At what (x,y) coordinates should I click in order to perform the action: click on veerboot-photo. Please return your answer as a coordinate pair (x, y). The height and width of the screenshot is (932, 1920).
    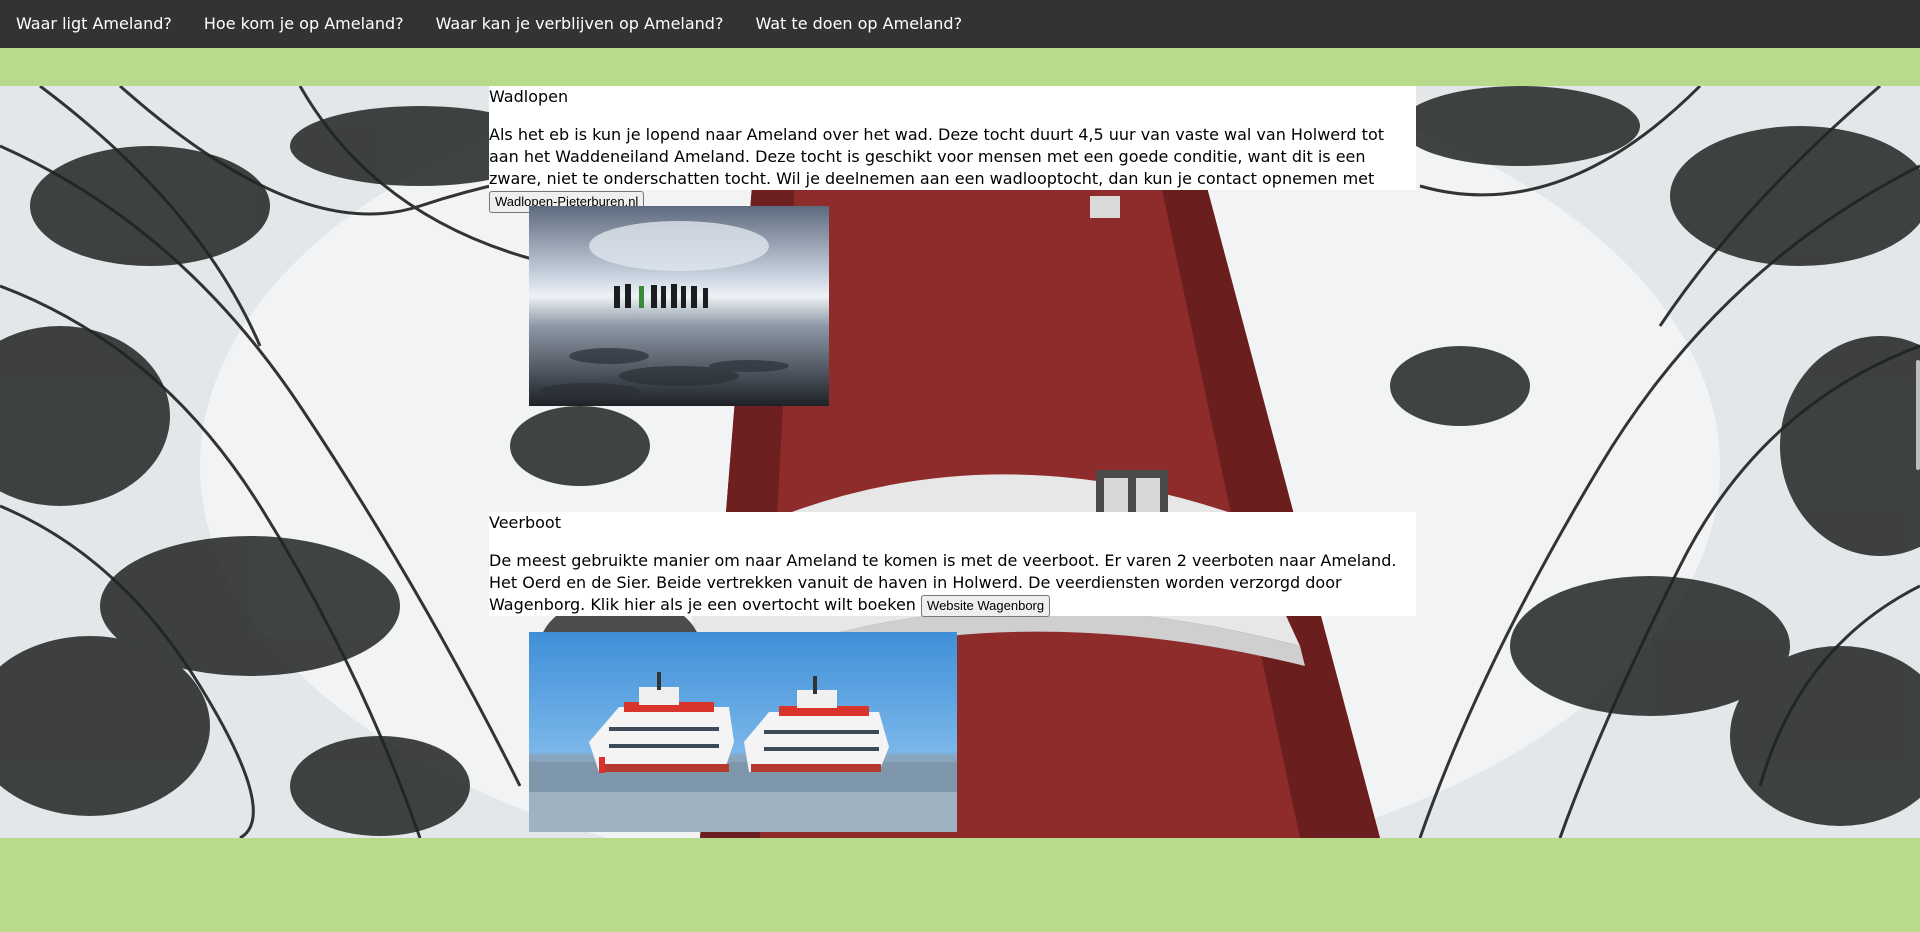
    Looking at the image, I should click on (743, 732).